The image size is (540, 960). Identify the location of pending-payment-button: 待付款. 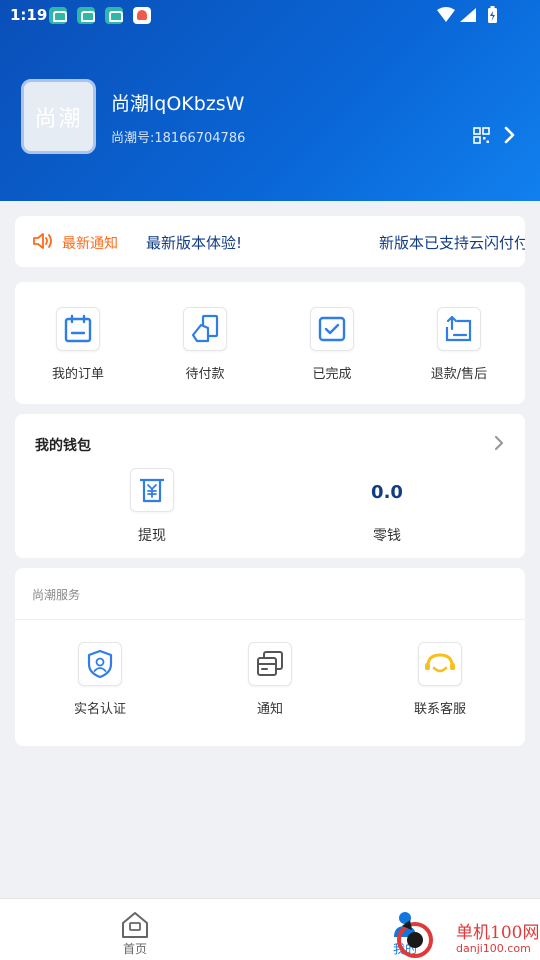
(205, 344).